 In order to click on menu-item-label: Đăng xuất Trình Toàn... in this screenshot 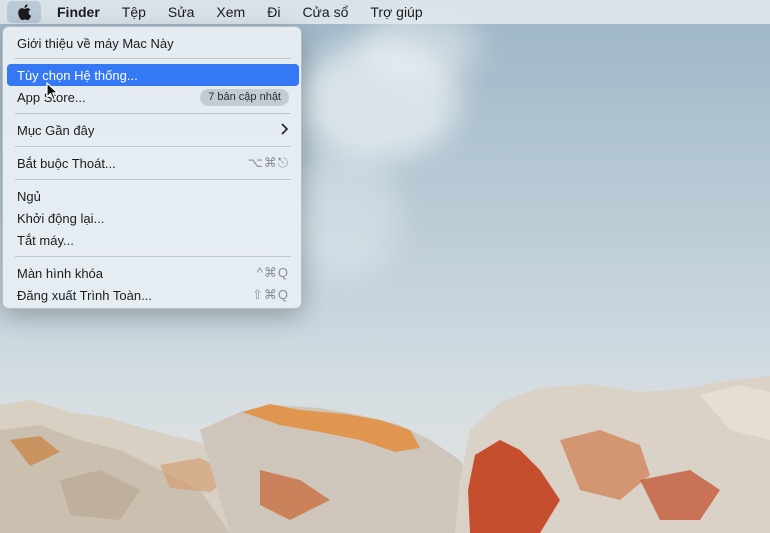, I will do `click(84, 295)`.